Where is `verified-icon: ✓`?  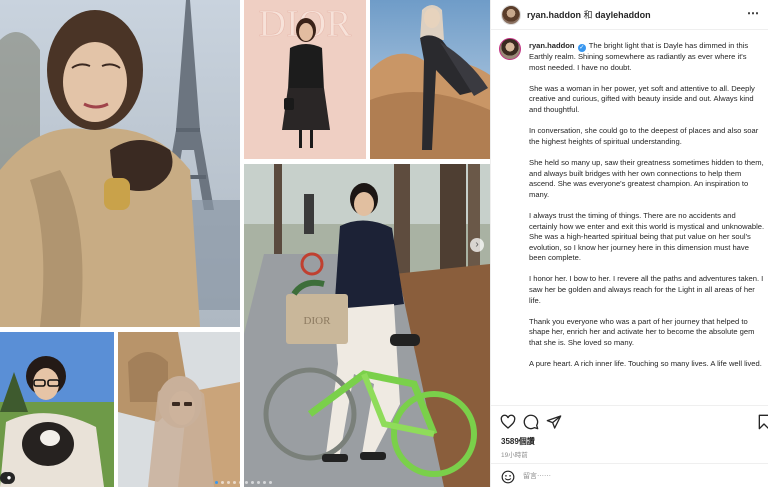 verified-icon: ✓ is located at coordinates (581, 48).